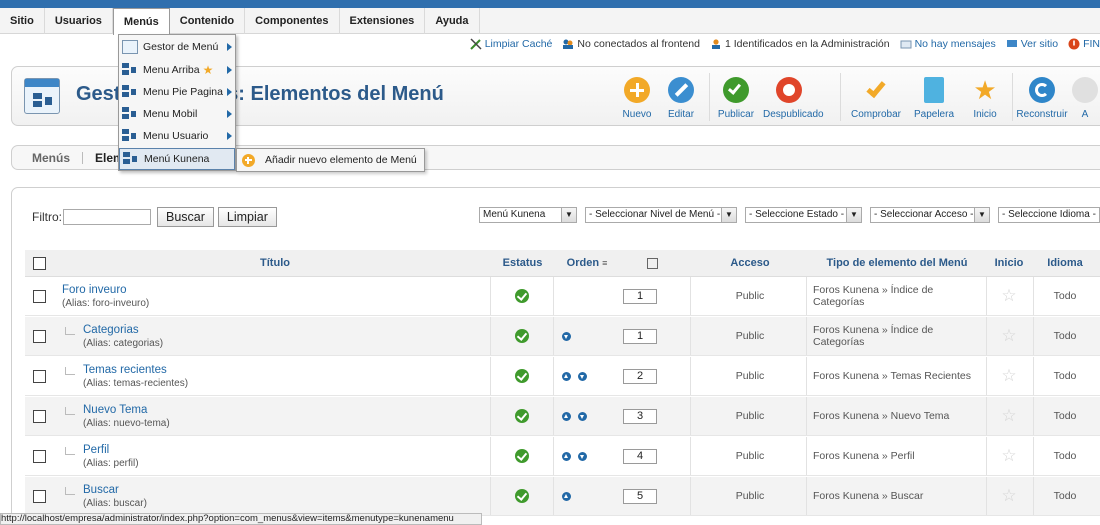  I want to click on order-arrows, so click(582, 416).